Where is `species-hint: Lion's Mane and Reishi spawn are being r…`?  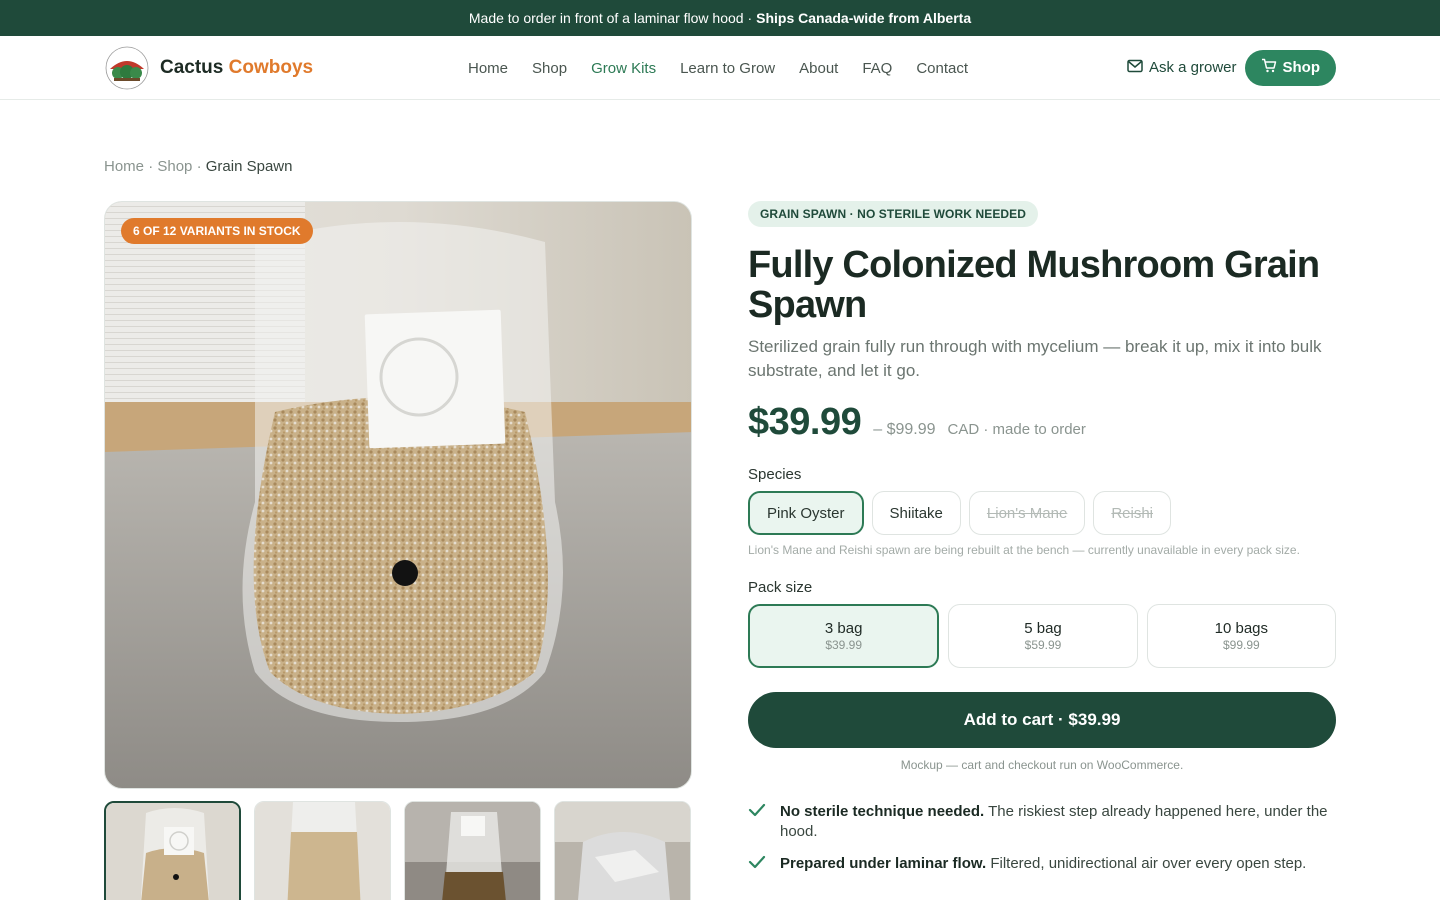 species-hint: Lion's Mane and Reishi spawn are being r… is located at coordinates (1024, 550).